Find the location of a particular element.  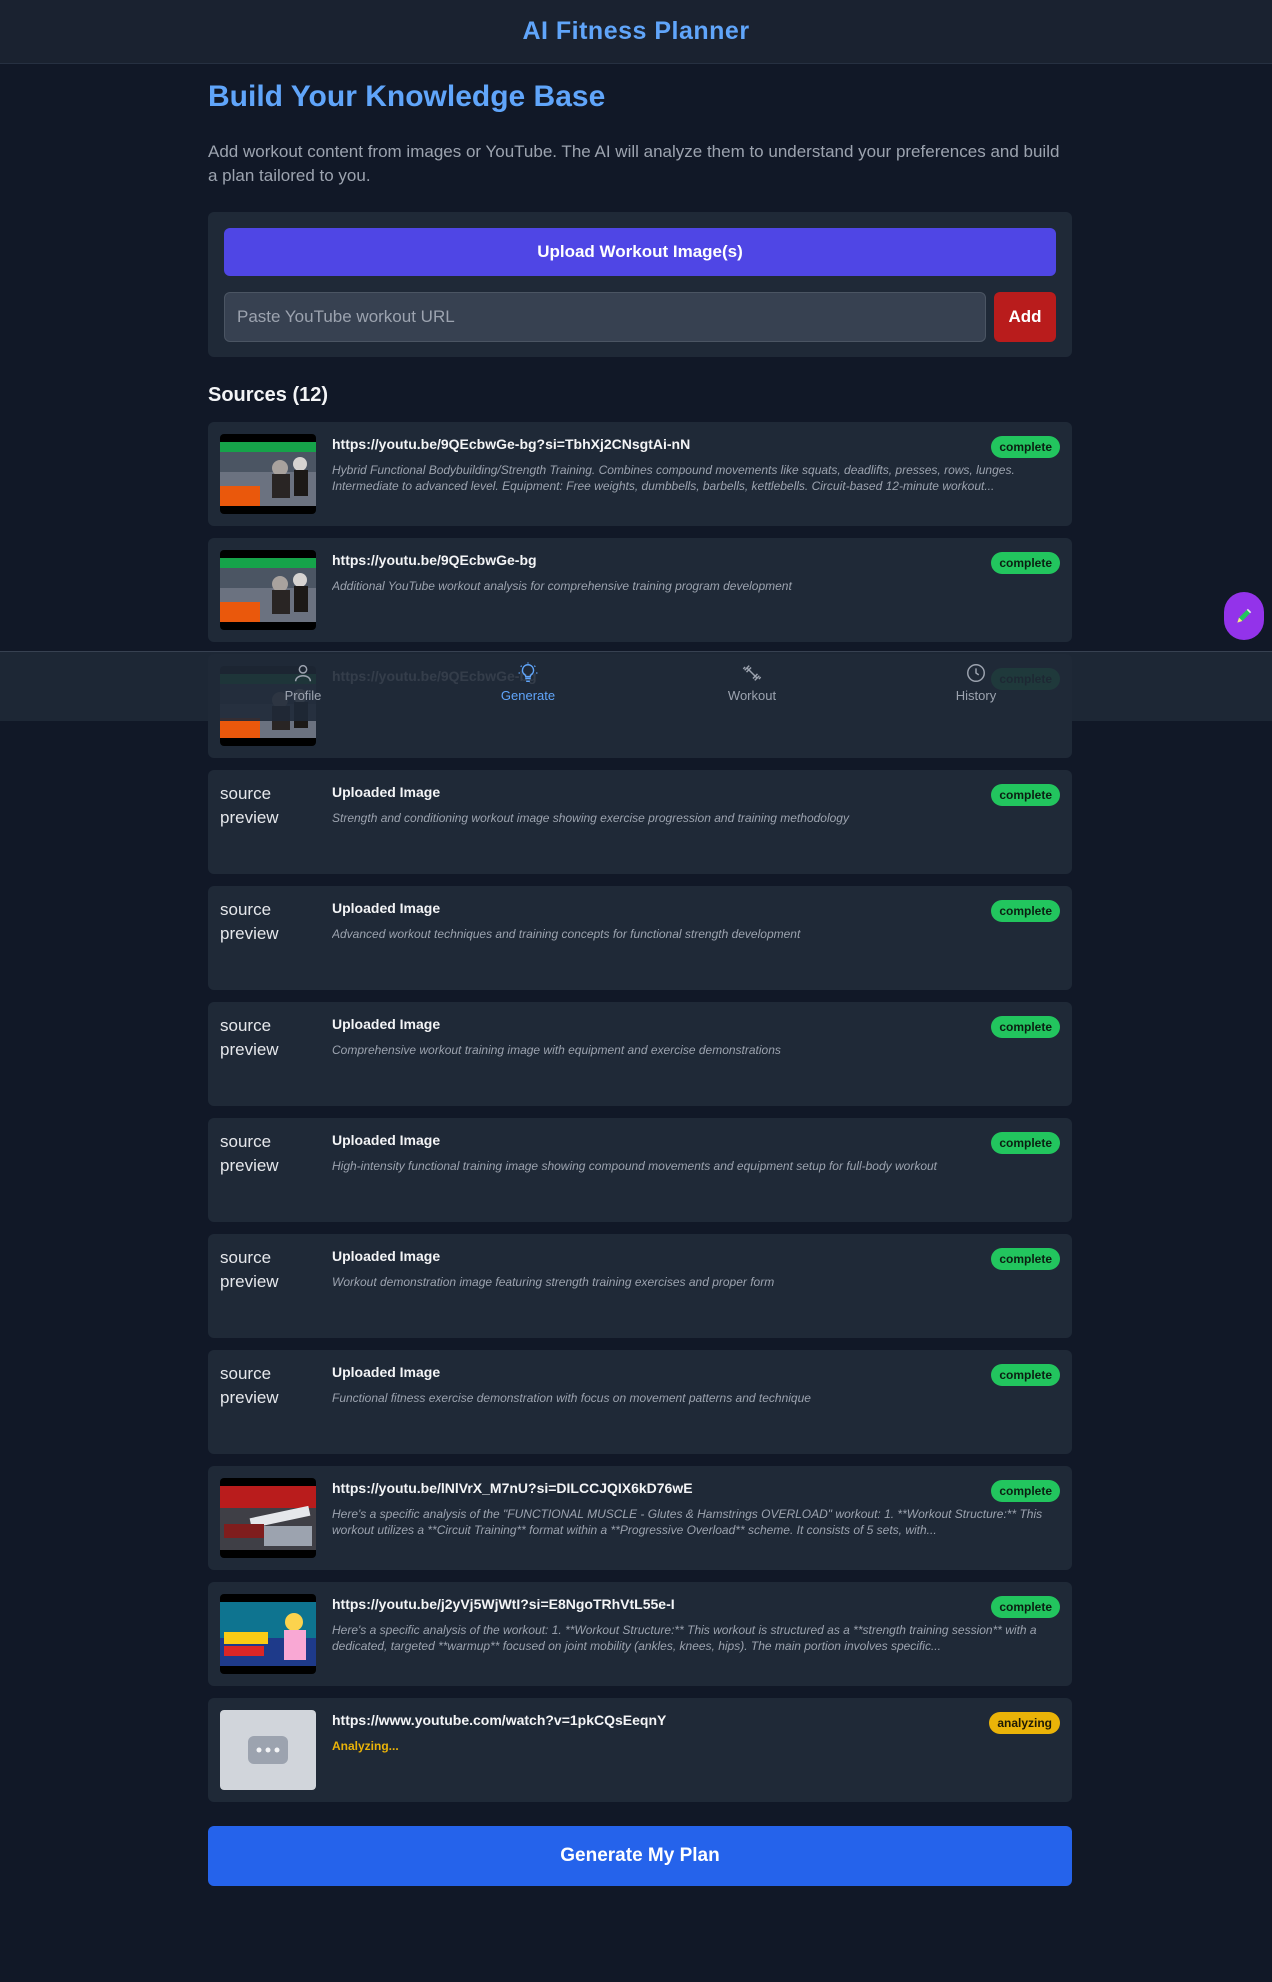

source-input-panel: Upload Workout Image(s) Add is located at coordinates (640, 284).